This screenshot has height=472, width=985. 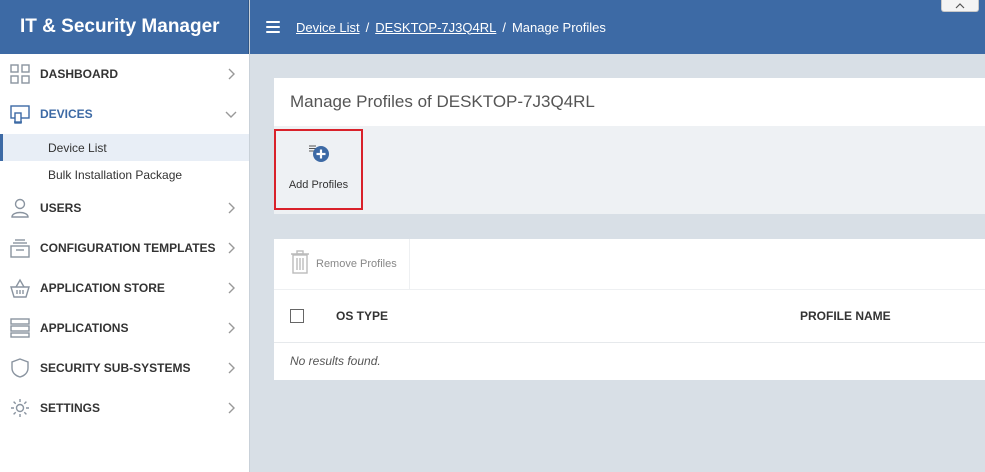 What do you see at coordinates (84, 328) in the screenshot?
I see `sidebar-item-label: APPLICATIONS` at bounding box center [84, 328].